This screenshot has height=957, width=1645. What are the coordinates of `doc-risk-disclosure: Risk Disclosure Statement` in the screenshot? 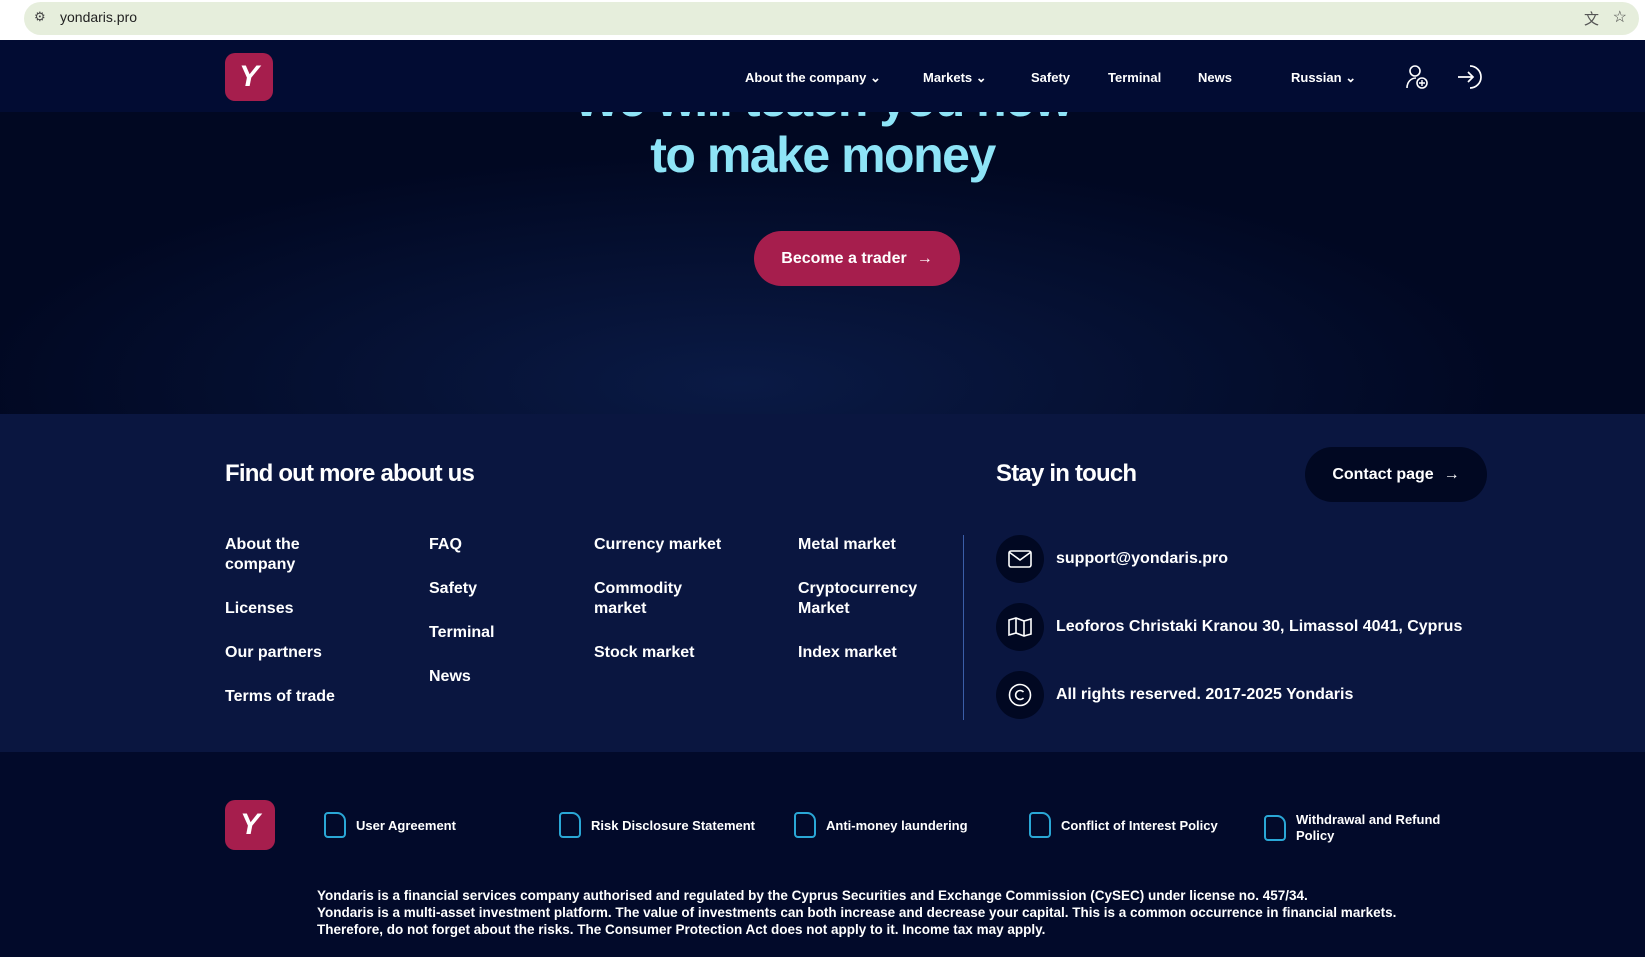 It's located at (669, 825).